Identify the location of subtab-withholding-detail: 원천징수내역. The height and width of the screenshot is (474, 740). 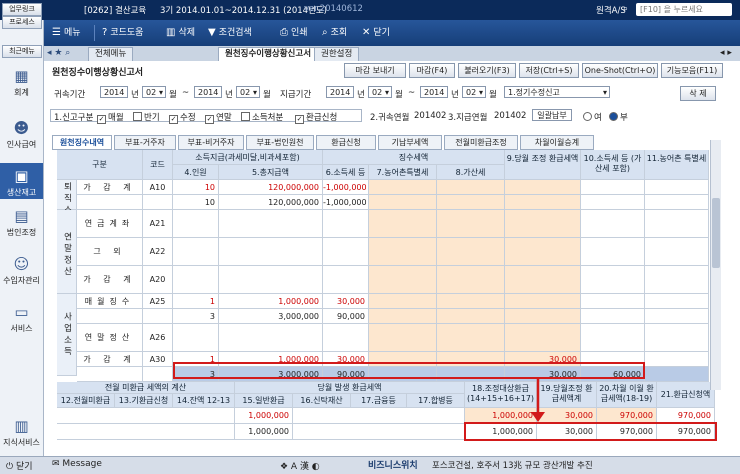
(82, 142).